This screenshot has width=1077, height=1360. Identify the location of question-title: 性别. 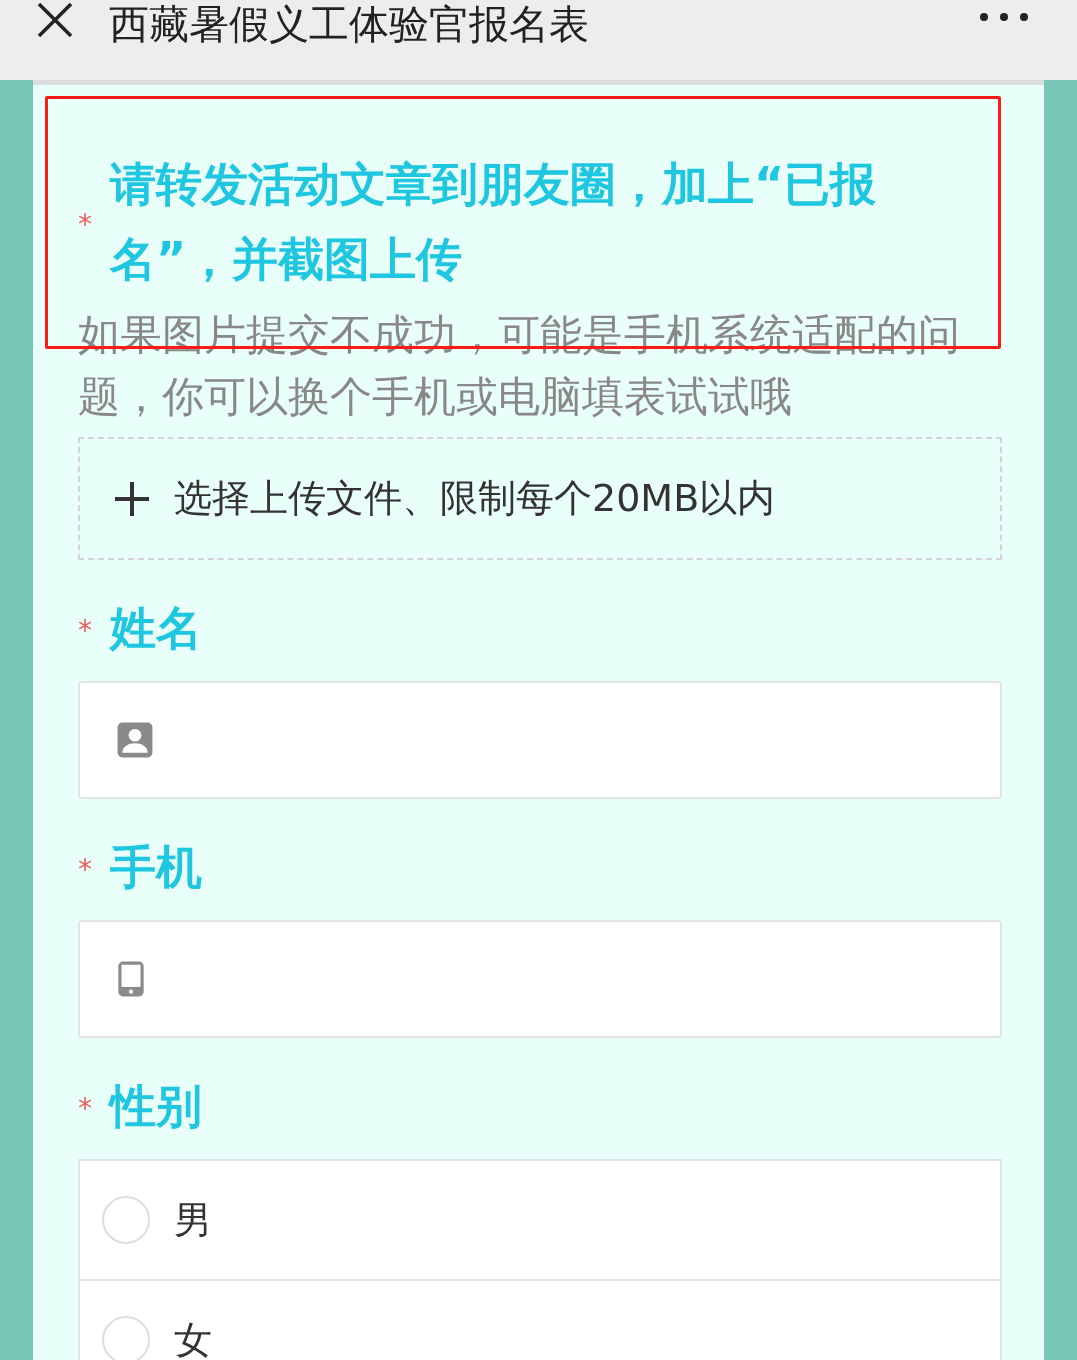
(156, 1106).